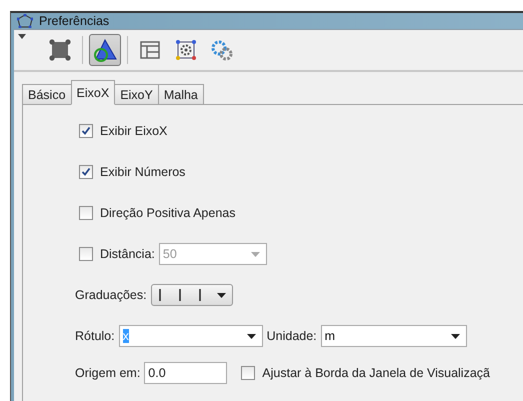 The image size is (523, 401). I want to click on tab: EixoX, so click(93, 92).